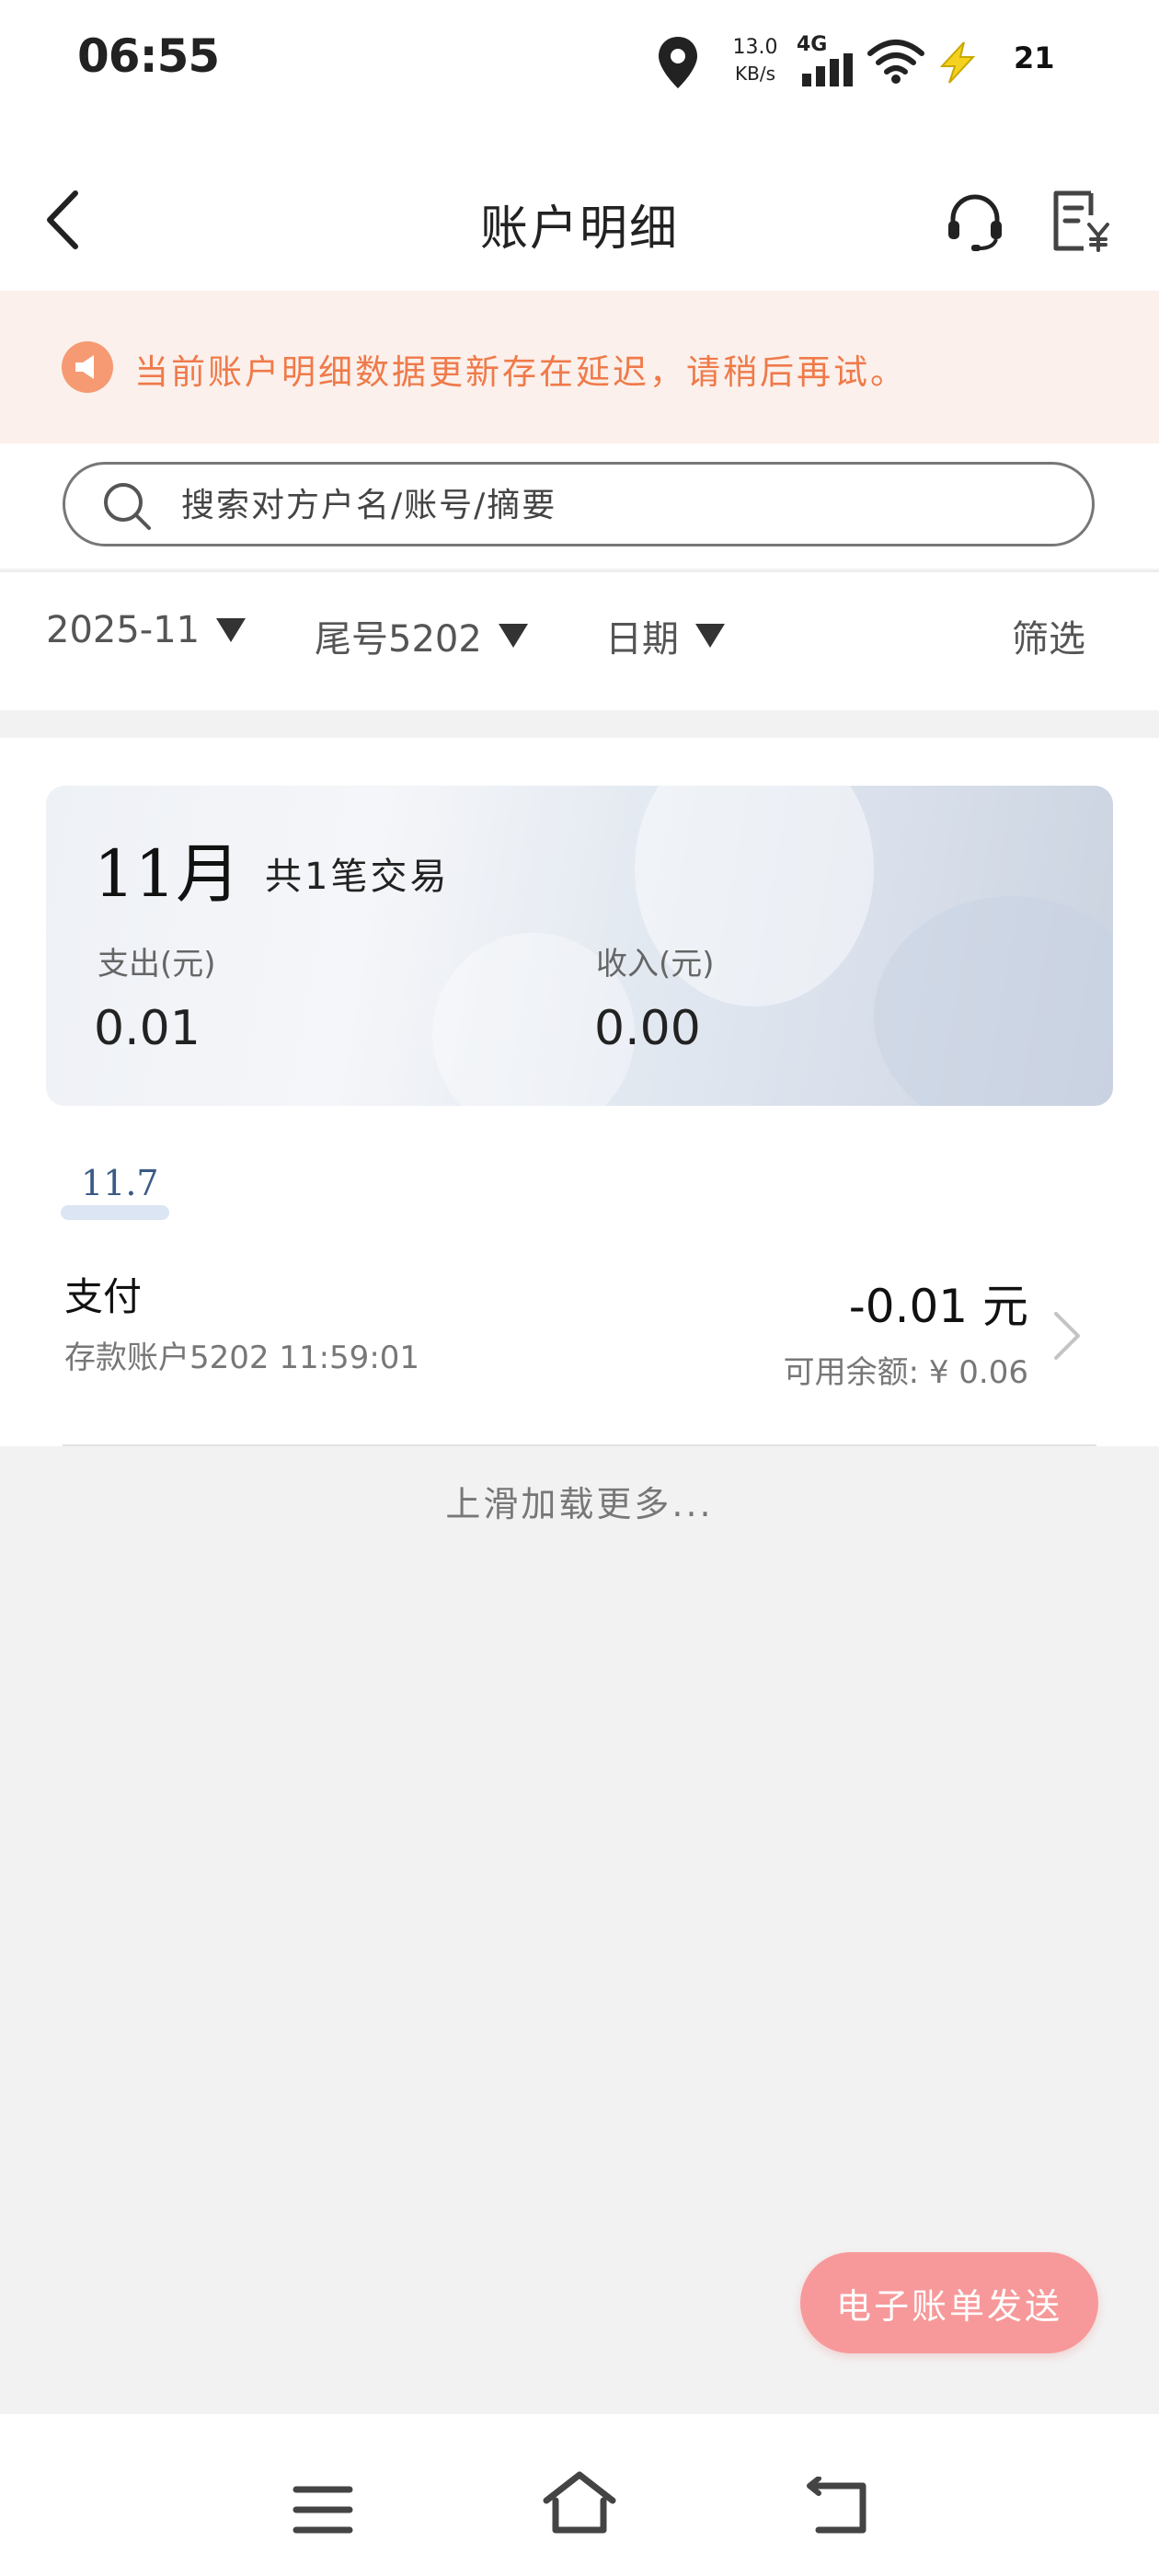 This screenshot has width=1159, height=2576. I want to click on transaction-amount: -0.01 元, so click(938, 1306).